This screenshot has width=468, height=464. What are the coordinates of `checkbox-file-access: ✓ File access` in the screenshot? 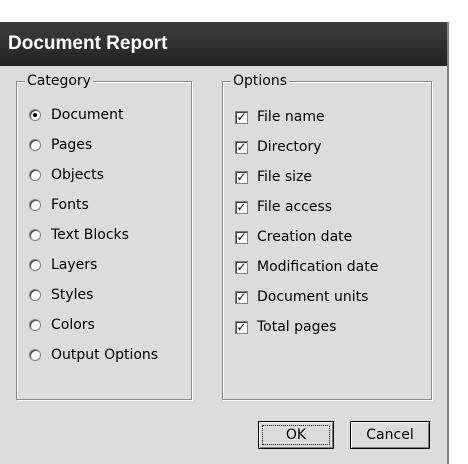 It's located at (283, 207).